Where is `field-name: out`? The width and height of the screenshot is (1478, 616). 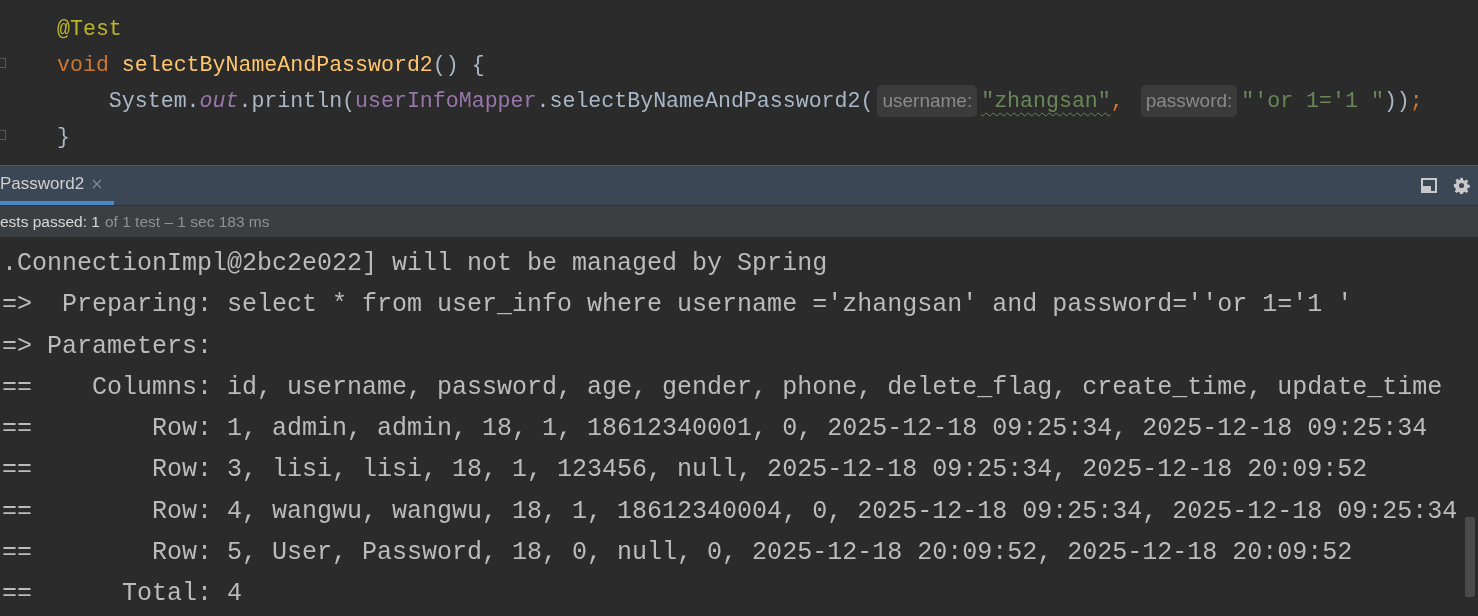 field-name: out is located at coordinates (219, 101).